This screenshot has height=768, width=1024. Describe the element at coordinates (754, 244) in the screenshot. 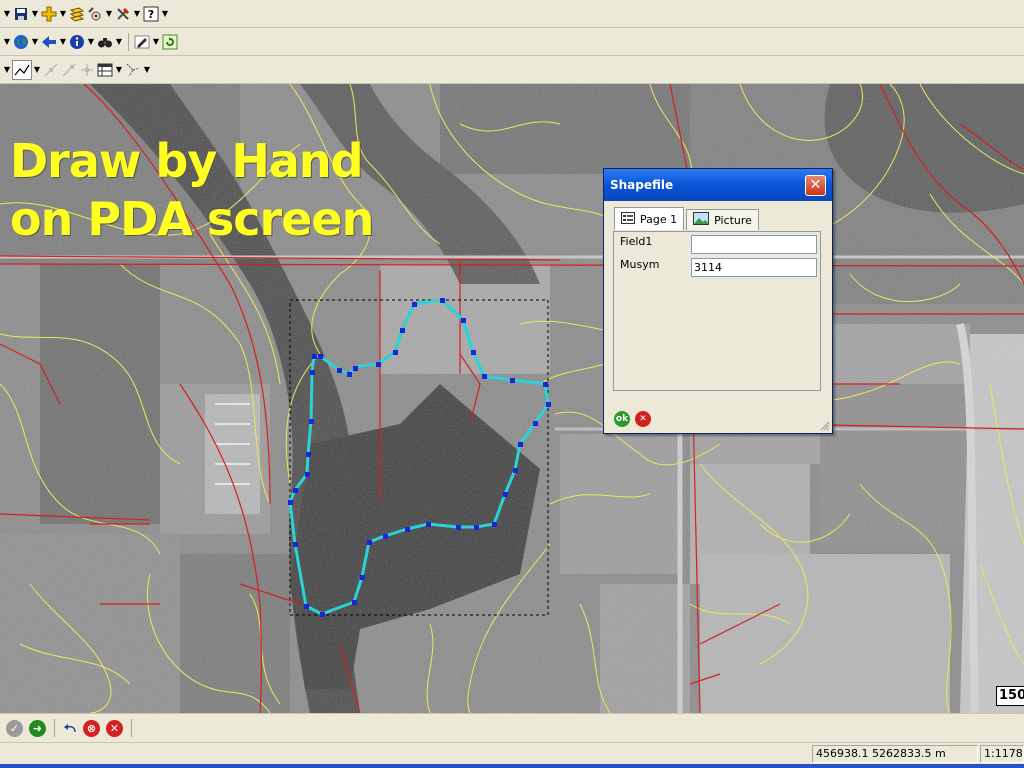

I see `field1-input` at that location.